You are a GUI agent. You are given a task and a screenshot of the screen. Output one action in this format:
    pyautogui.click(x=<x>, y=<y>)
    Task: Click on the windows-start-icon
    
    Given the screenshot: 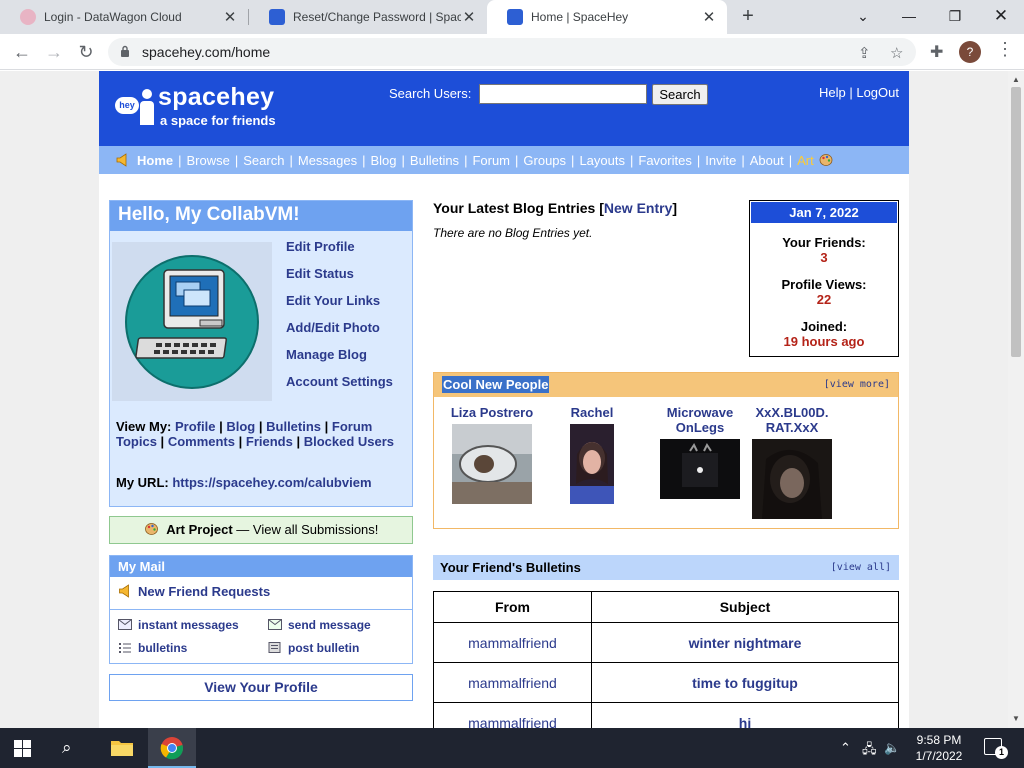 What is the action you would take?
    pyautogui.click(x=22, y=748)
    